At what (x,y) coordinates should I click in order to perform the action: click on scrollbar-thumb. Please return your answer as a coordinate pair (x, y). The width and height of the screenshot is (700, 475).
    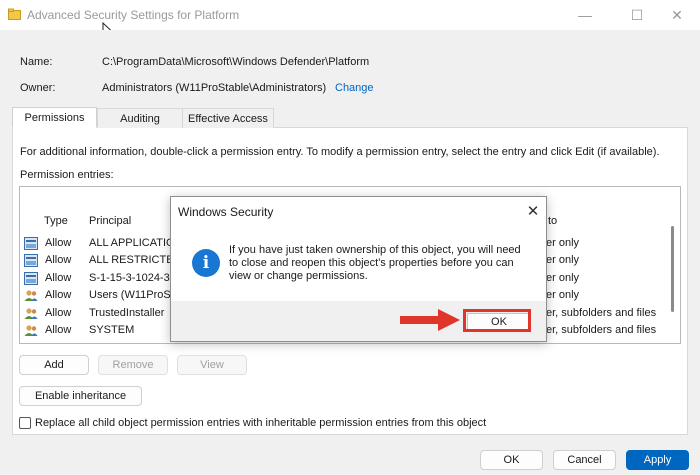
    Looking at the image, I should click on (672, 269).